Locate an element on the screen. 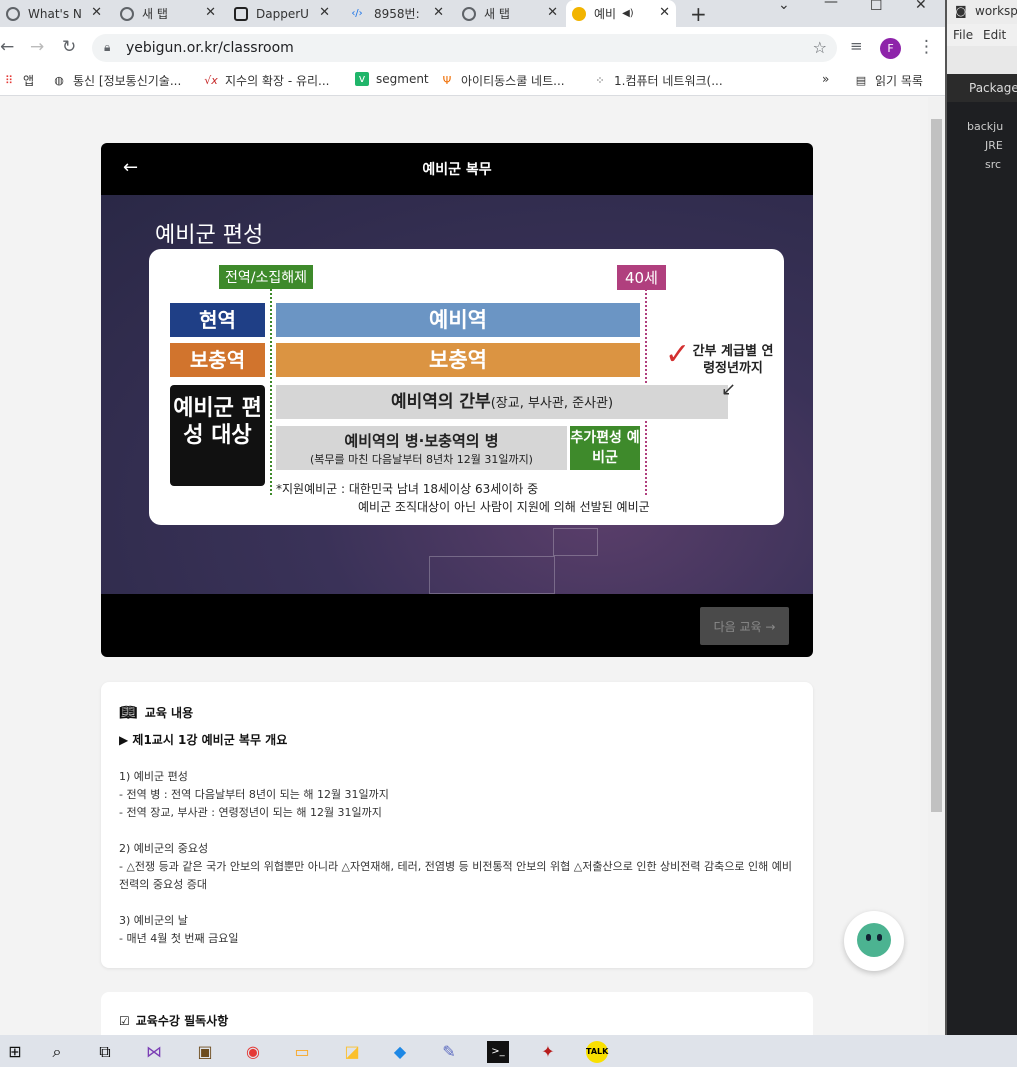 The image size is (1017, 1067). chrome-icon is located at coordinates (469, 13).